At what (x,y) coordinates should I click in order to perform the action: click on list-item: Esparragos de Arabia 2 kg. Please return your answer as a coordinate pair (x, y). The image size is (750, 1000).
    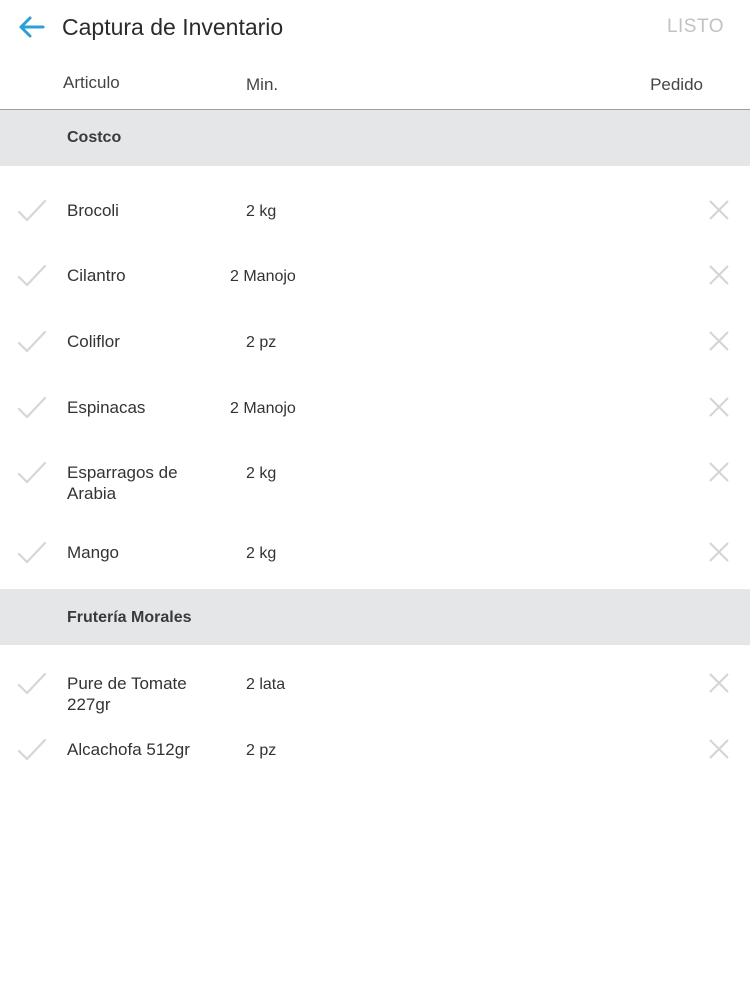
    Looking at the image, I should click on (375, 489).